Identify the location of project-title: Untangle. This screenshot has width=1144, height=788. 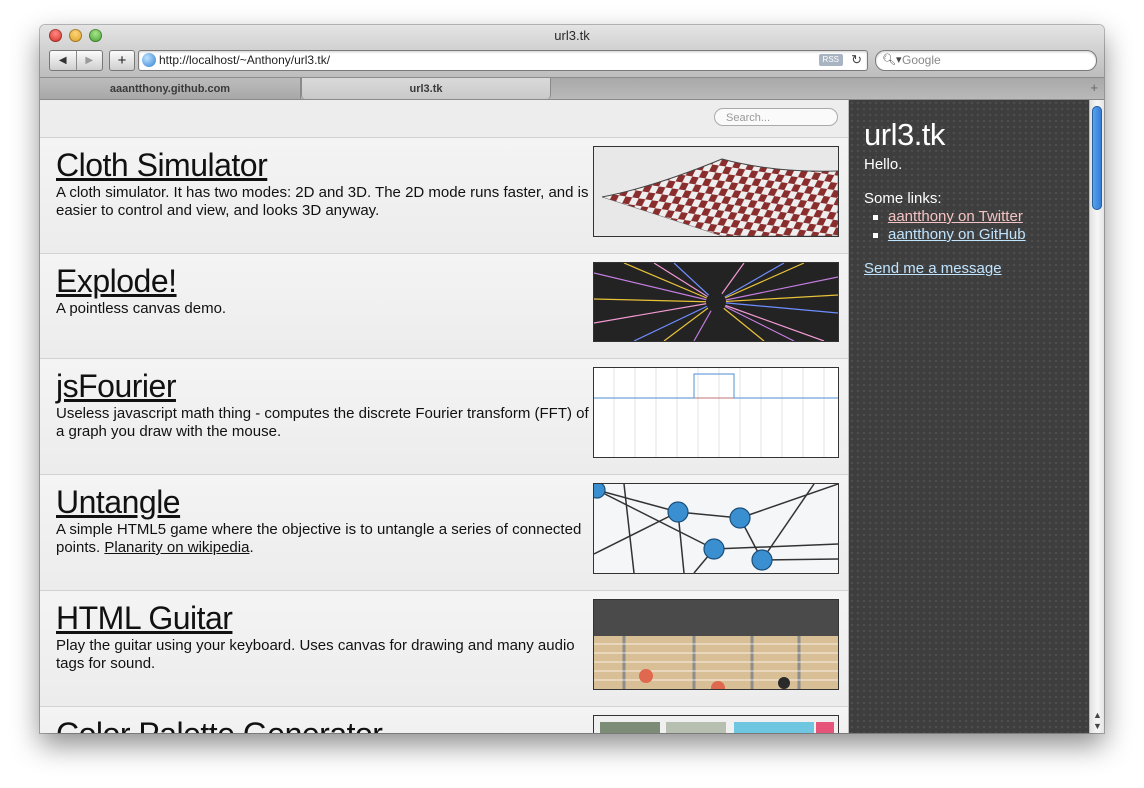
(118, 502).